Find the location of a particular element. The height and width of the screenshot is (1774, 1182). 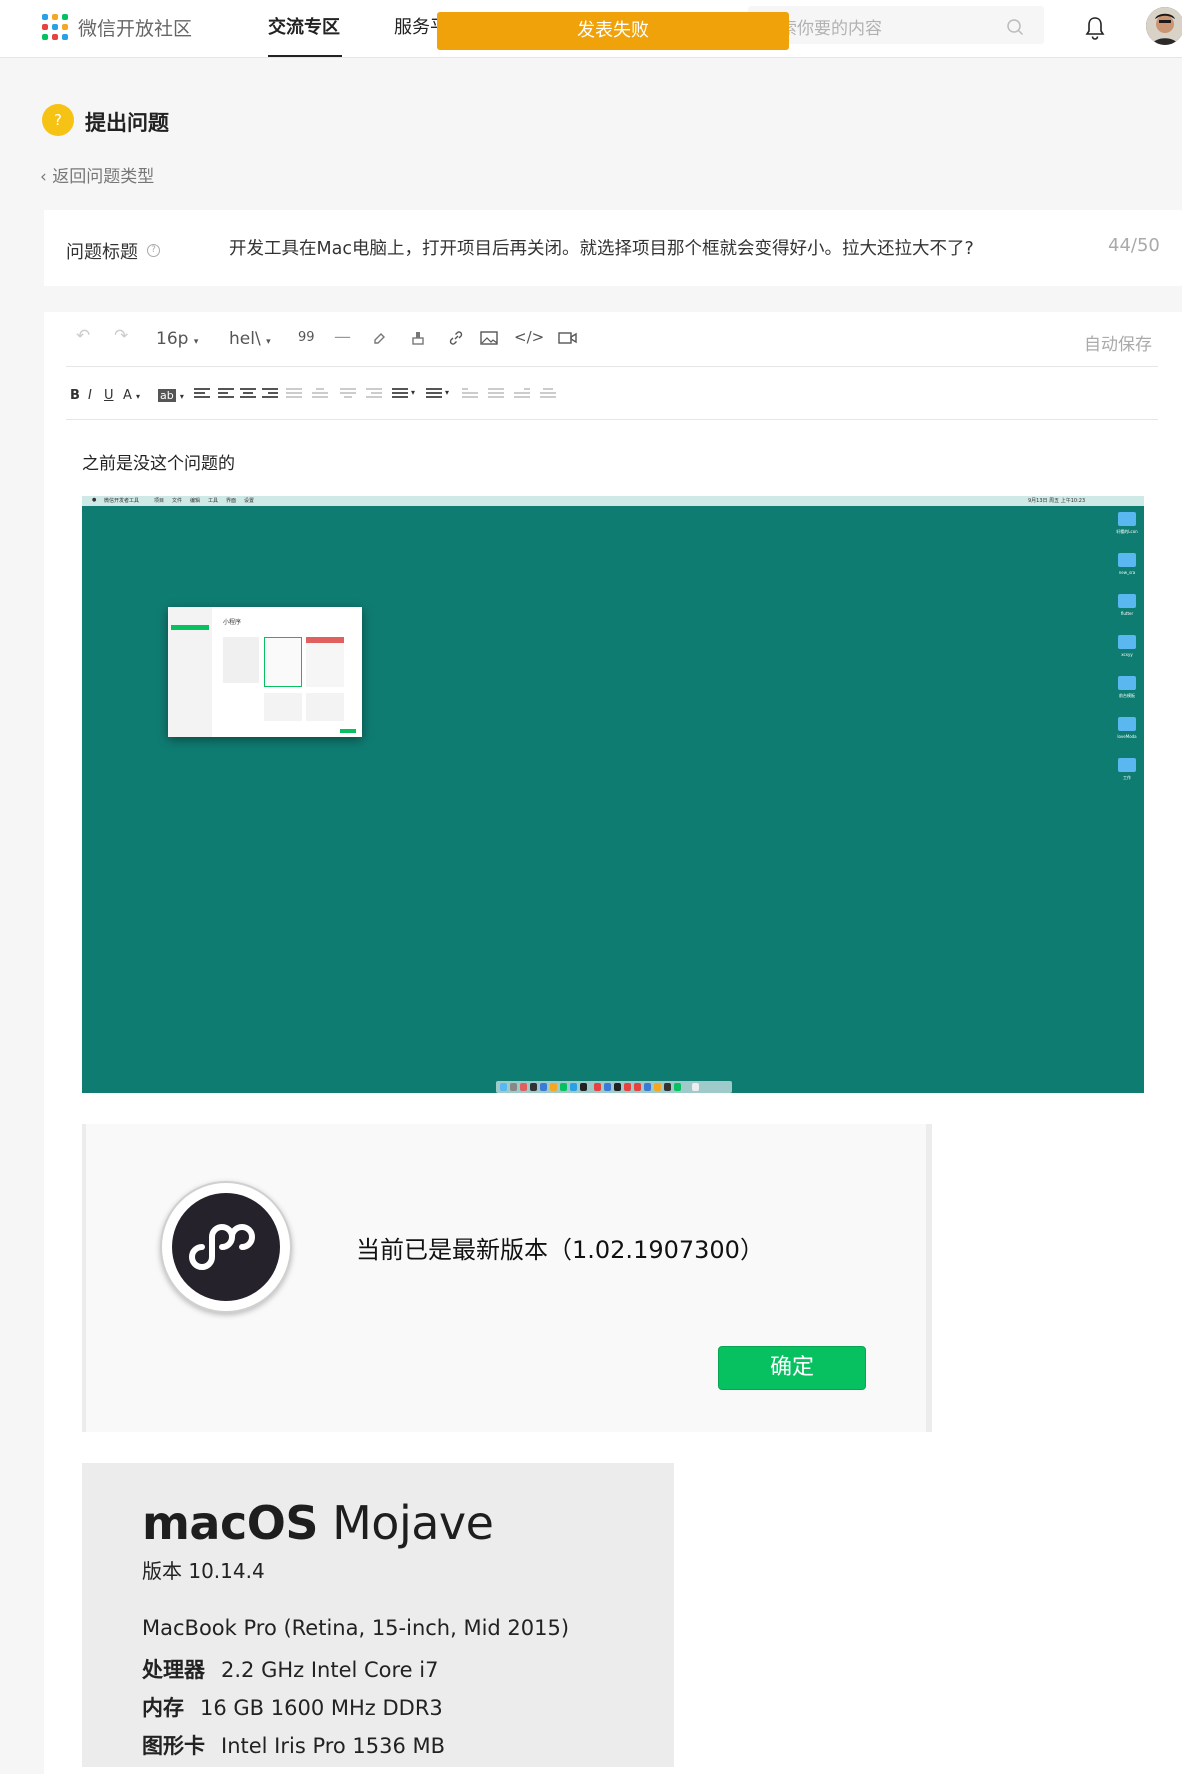

float-center-icon is located at coordinates (548, 395).